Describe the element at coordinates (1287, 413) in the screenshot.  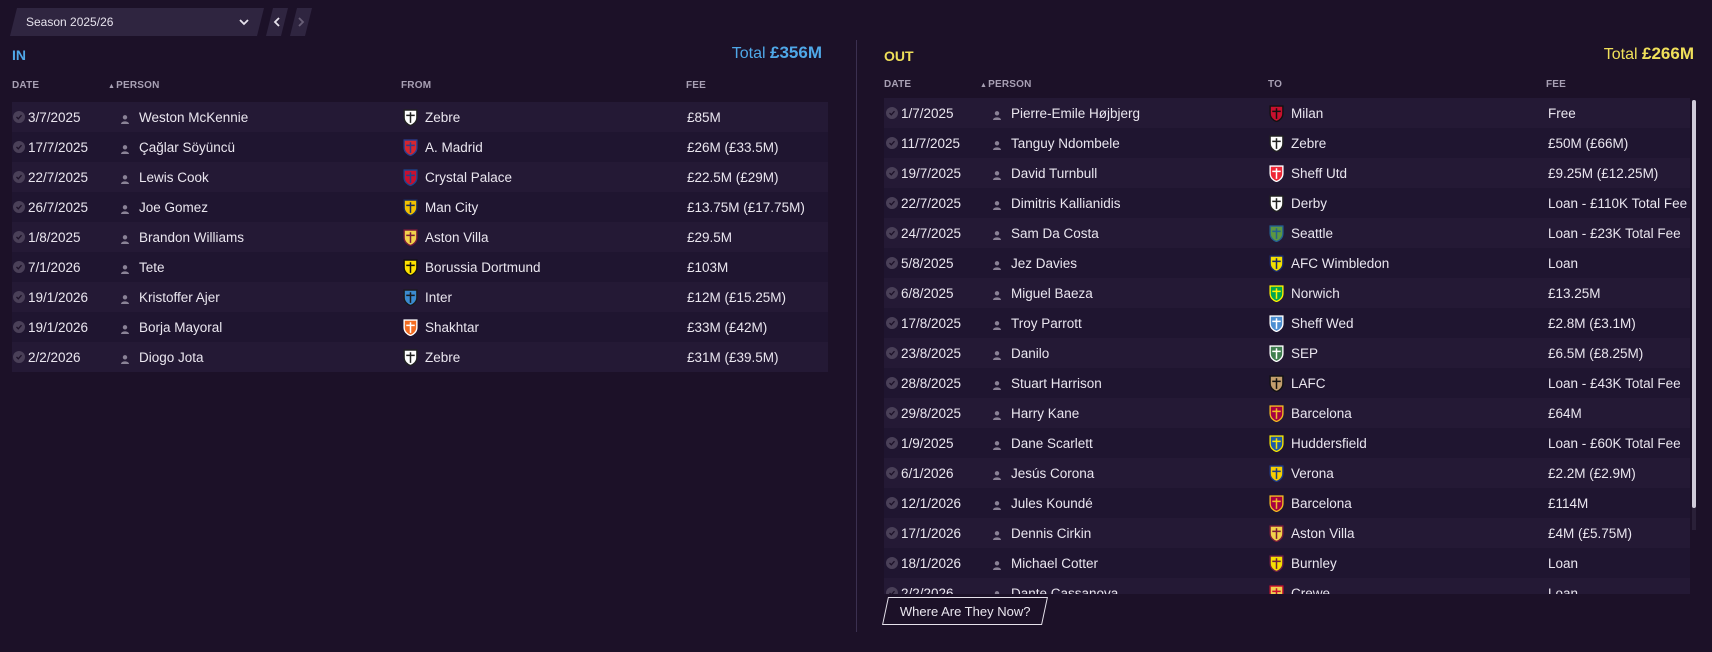
I see `transfer-row: 29/8/2025 Harry Kane Barcelona £64M` at that location.